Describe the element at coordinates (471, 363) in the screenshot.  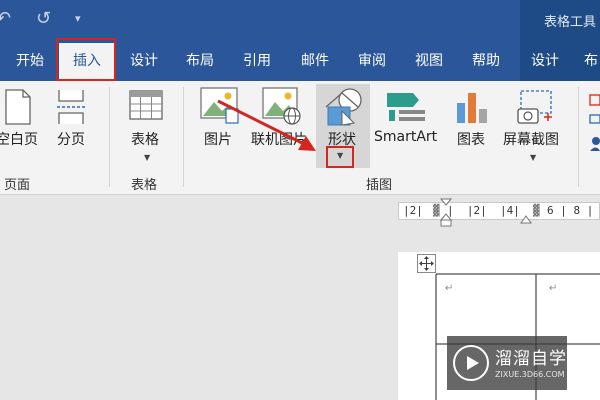
I see `play-logo-icon` at that location.